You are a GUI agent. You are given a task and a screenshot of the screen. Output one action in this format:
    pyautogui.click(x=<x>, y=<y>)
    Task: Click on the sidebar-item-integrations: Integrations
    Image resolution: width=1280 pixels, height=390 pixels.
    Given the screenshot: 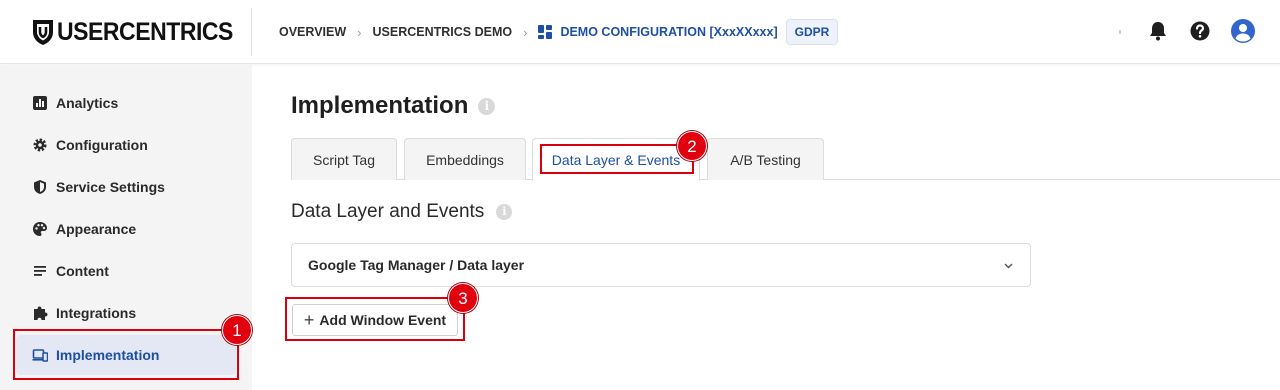 What is the action you would take?
    pyautogui.click(x=126, y=313)
    